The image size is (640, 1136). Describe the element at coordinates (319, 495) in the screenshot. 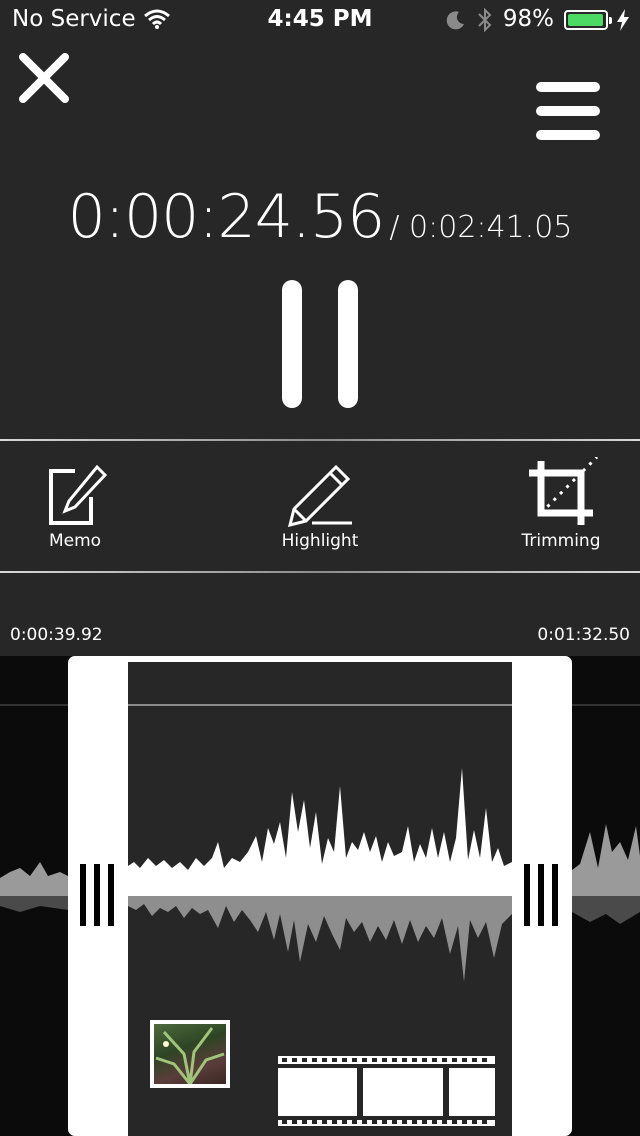

I see `pencil-icon` at that location.